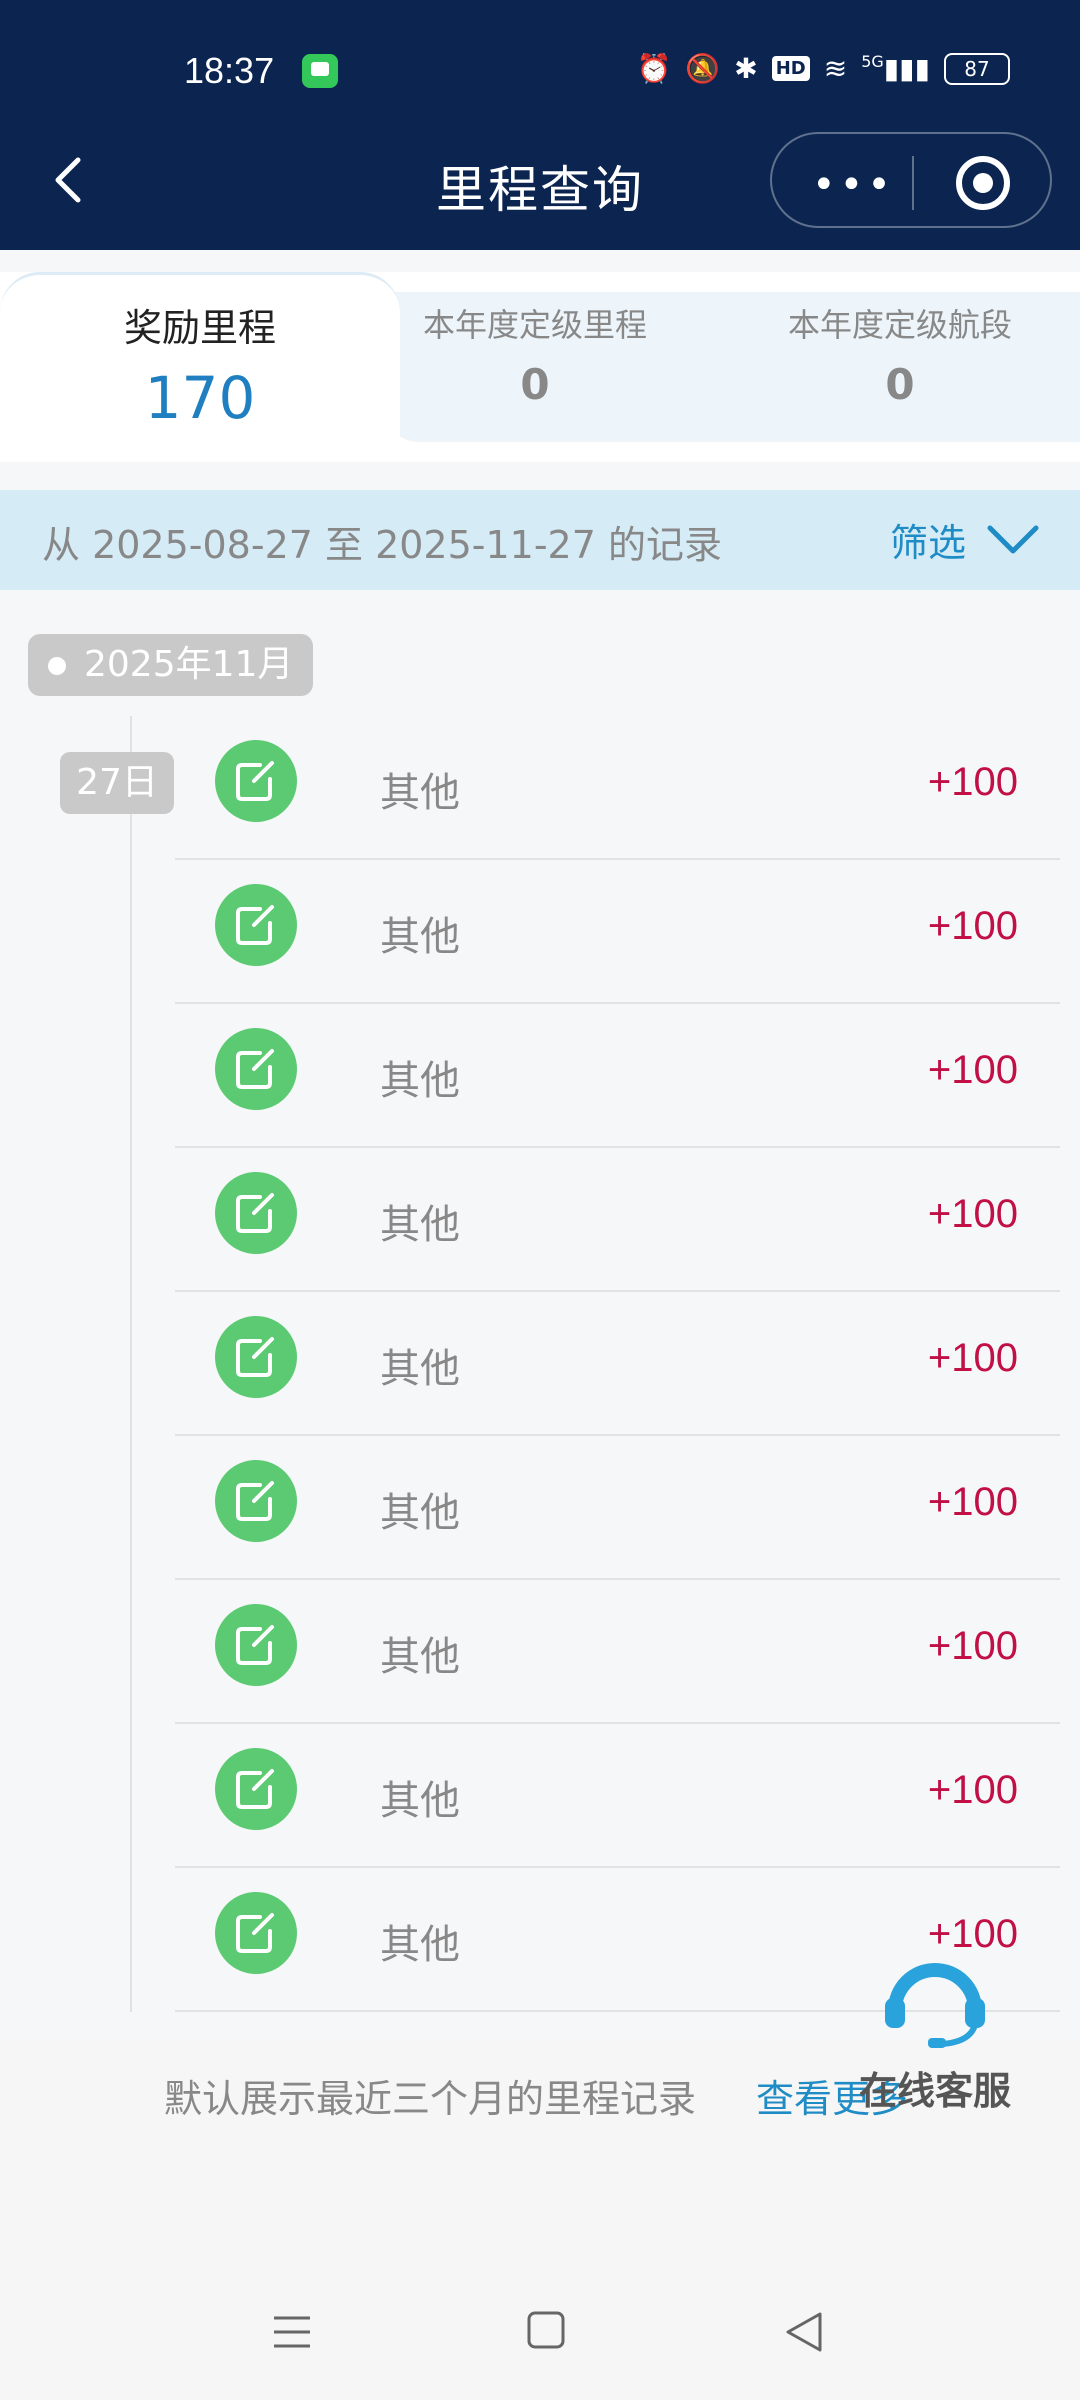 This screenshot has height=2400, width=1080. I want to click on day-badge: 27日, so click(117, 783).